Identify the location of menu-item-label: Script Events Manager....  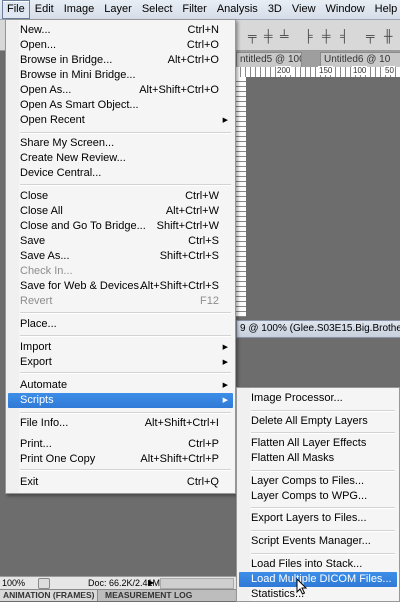
(311, 541).